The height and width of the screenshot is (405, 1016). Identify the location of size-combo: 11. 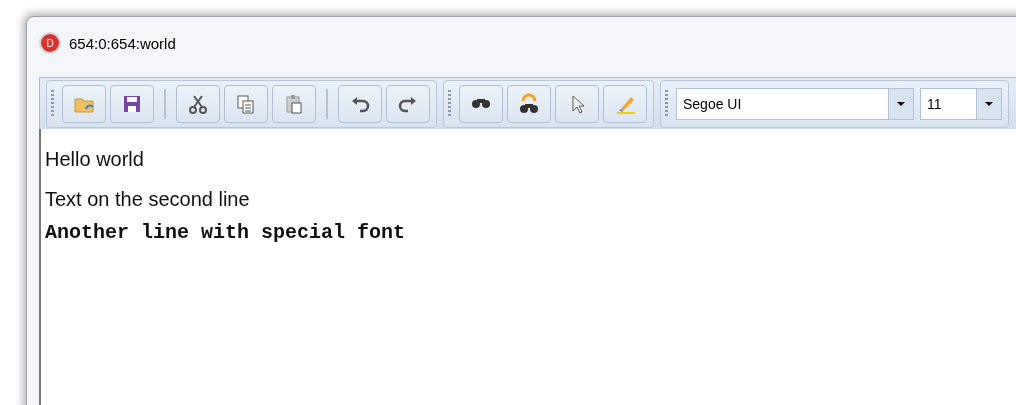
(961, 103).